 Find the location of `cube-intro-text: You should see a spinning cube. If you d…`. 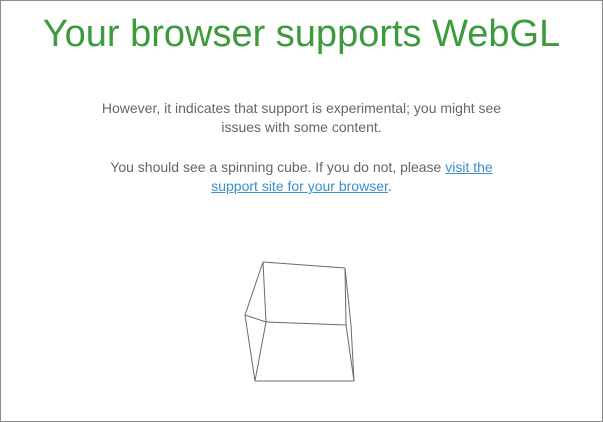

cube-intro-text: You should see a spinning cube. If you d… is located at coordinates (278, 167).